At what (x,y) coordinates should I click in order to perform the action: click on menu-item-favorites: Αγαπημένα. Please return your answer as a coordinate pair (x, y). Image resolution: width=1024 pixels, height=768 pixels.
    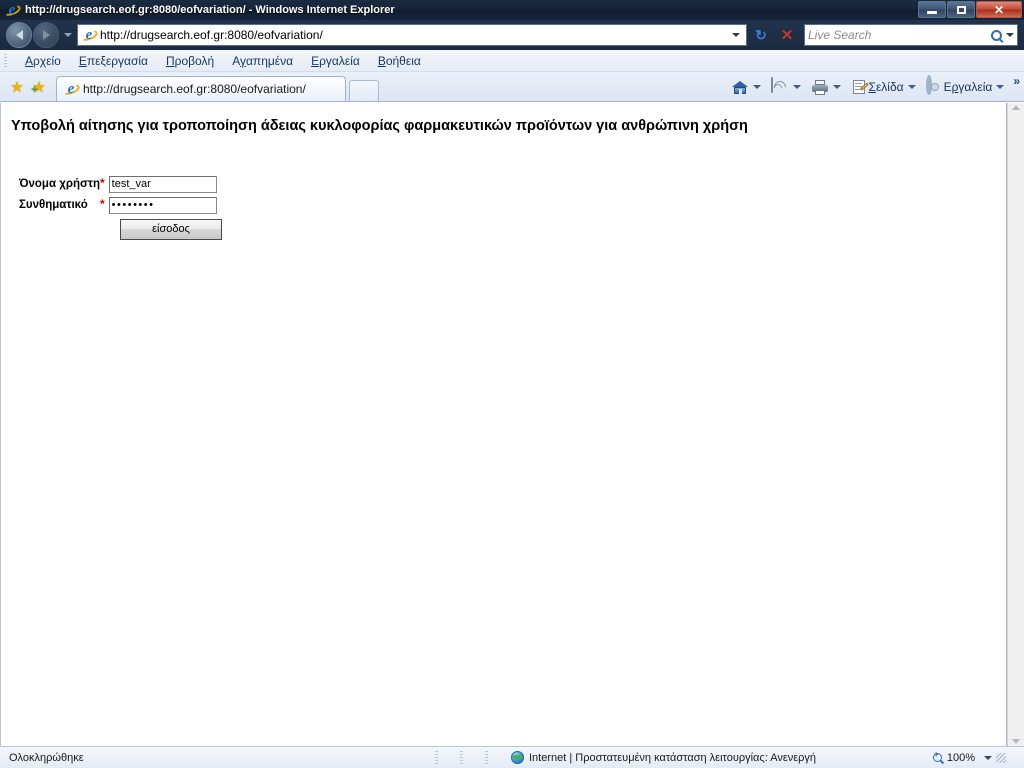
    Looking at the image, I should click on (262, 61).